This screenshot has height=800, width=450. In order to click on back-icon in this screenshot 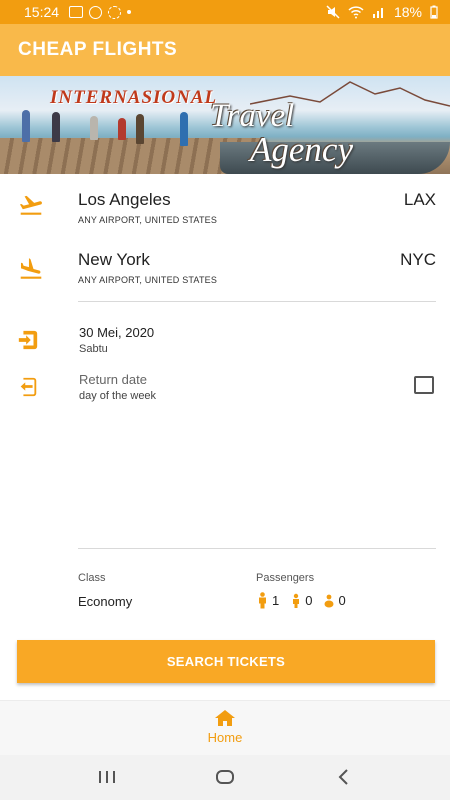, I will do `click(343, 777)`.